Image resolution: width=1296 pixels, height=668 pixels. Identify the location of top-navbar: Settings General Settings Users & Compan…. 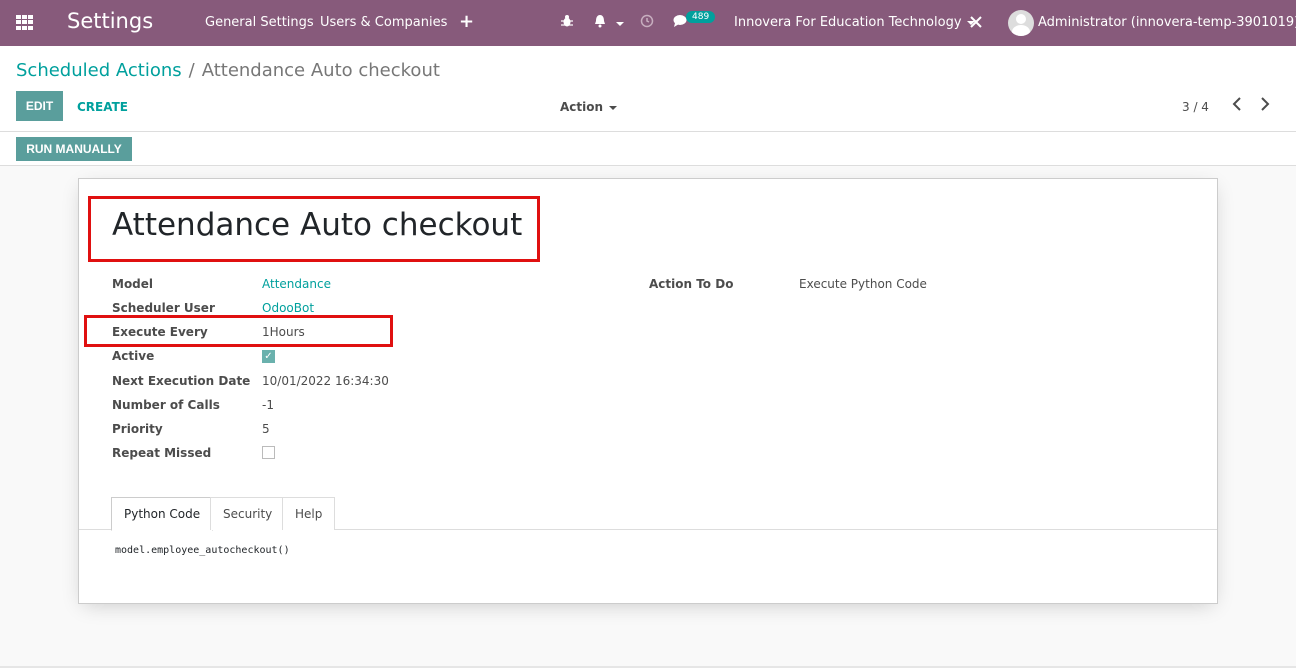
(648, 23).